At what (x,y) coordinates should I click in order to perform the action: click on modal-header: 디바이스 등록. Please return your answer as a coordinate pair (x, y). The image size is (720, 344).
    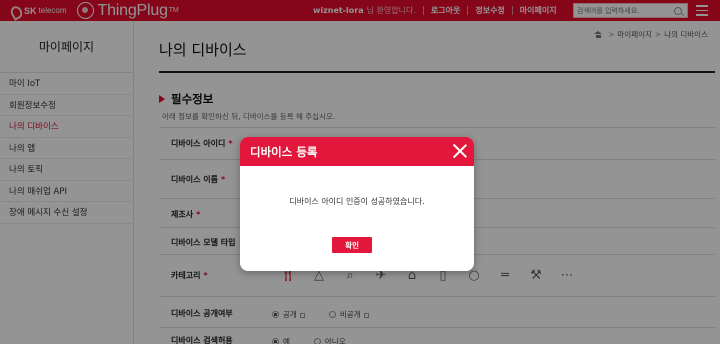
    Looking at the image, I should click on (357, 151).